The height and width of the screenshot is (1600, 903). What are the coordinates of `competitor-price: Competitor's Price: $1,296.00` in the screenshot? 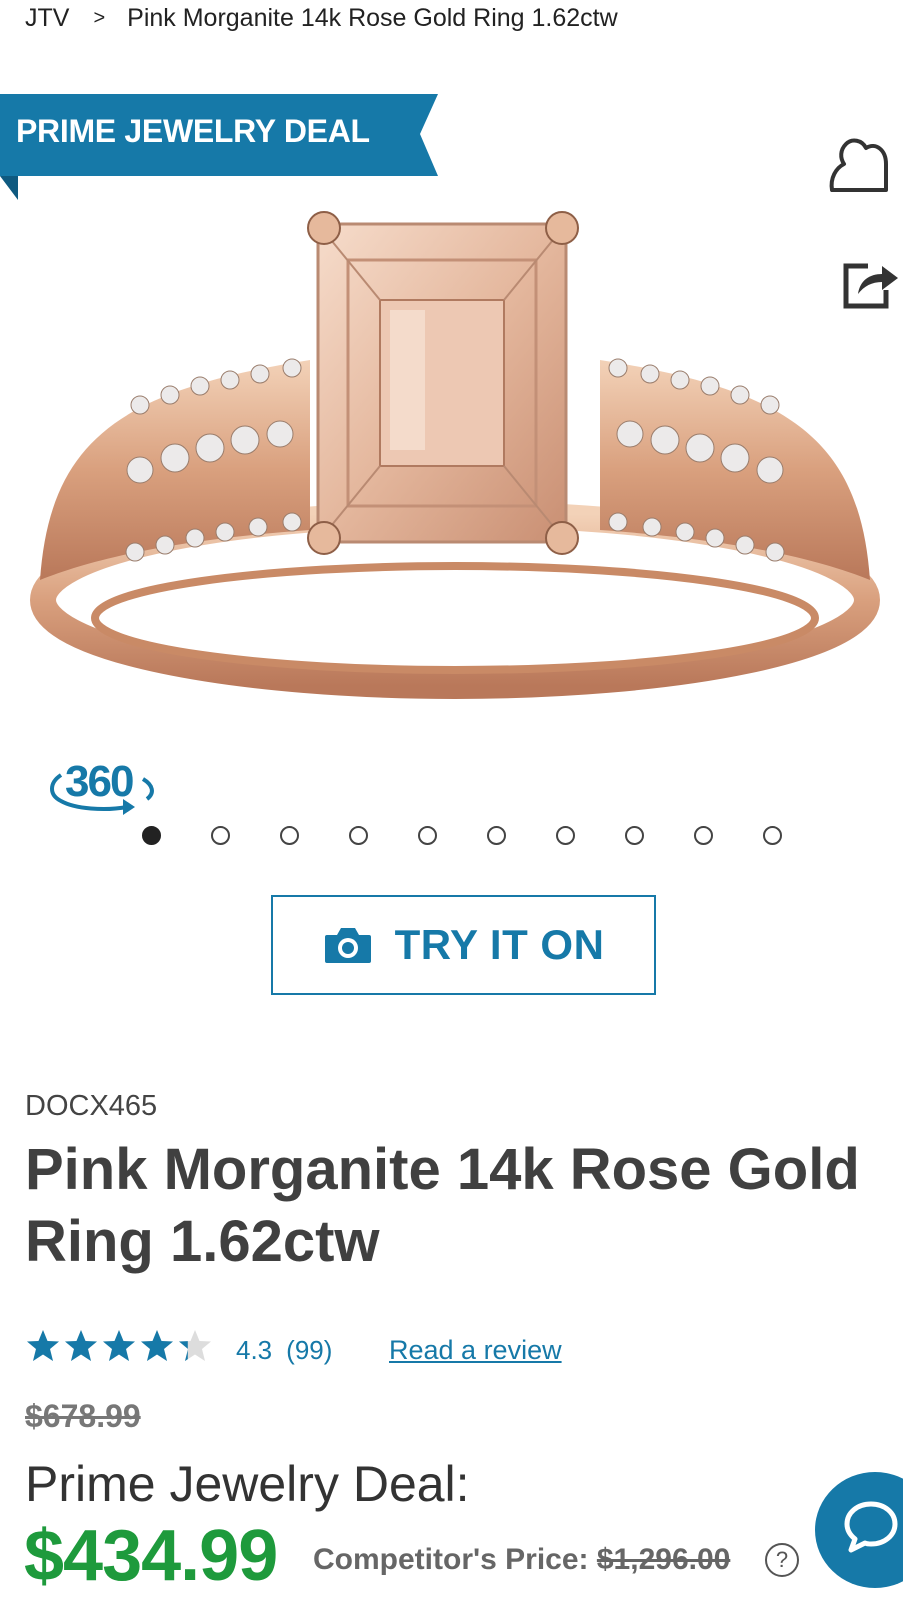 It's located at (521, 1560).